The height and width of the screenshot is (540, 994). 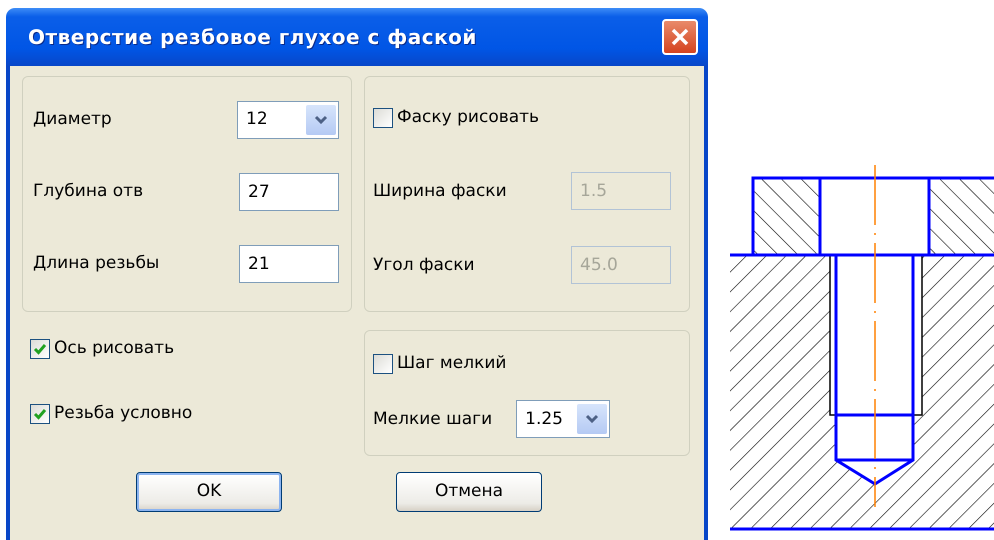 I want to click on field-label: Угол фаски, so click(x=424, y=265).